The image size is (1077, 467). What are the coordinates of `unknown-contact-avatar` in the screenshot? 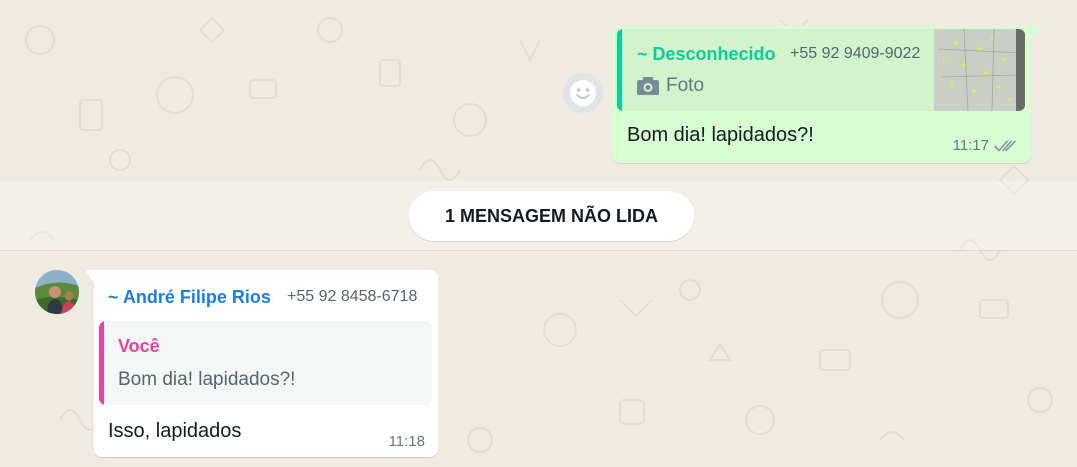 It's located at (583, 93).